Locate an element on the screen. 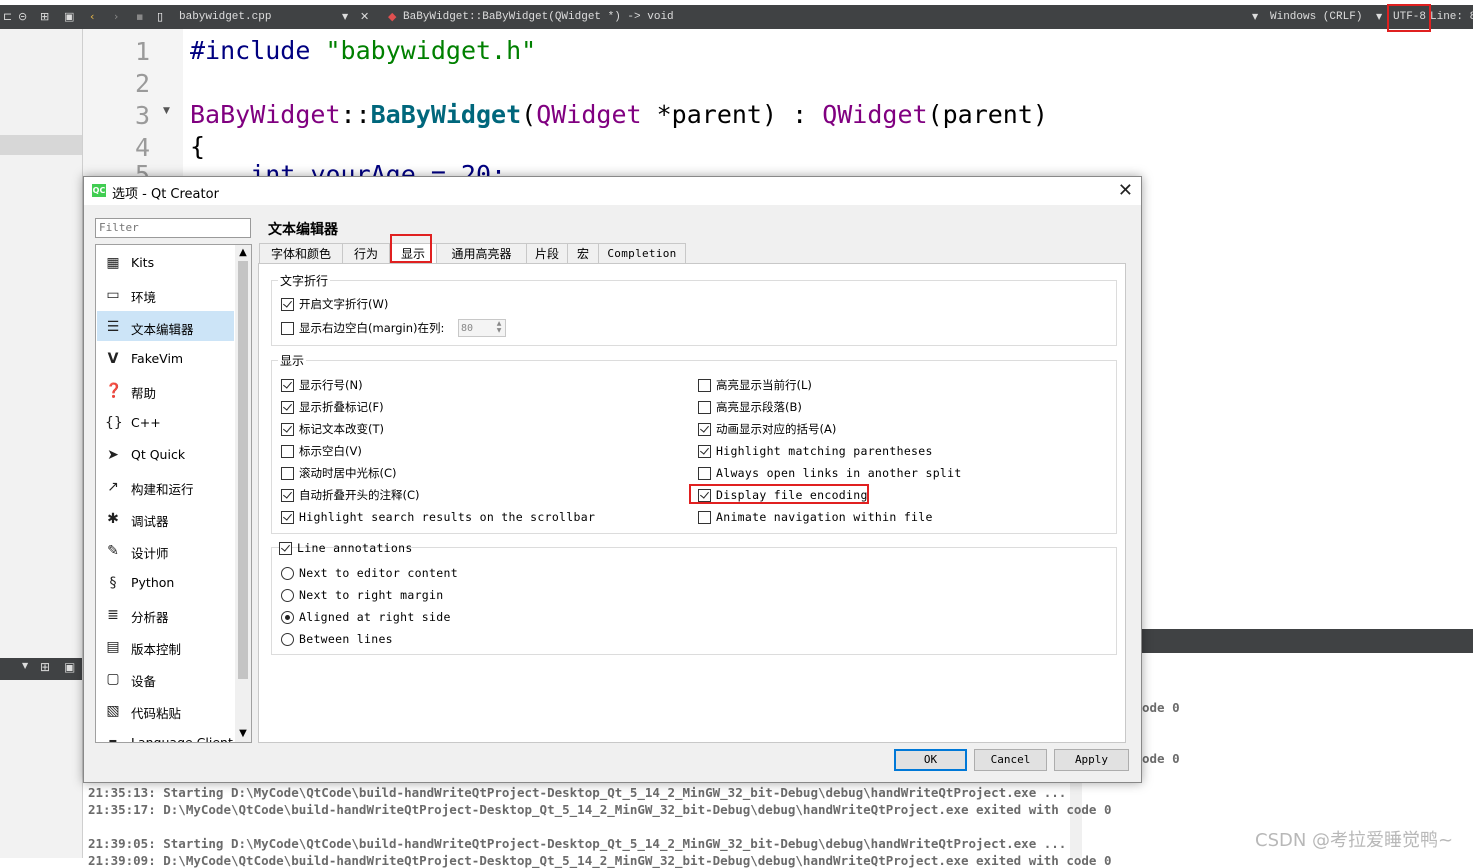 This screenshot has height=868, width=1473. kits-icon: ▦ is located at coordinates (113, 263).